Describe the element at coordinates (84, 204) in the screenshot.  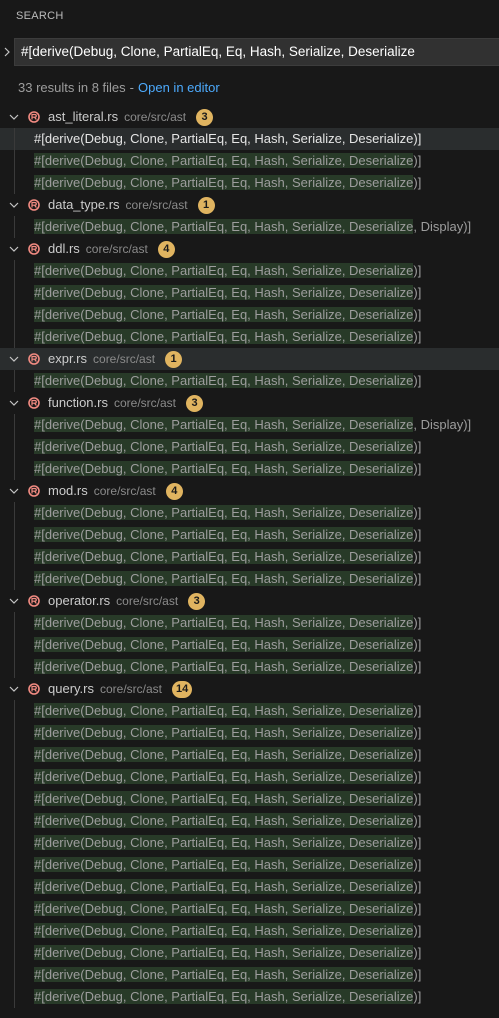
I see `file-name: data_type.rs` at that location.